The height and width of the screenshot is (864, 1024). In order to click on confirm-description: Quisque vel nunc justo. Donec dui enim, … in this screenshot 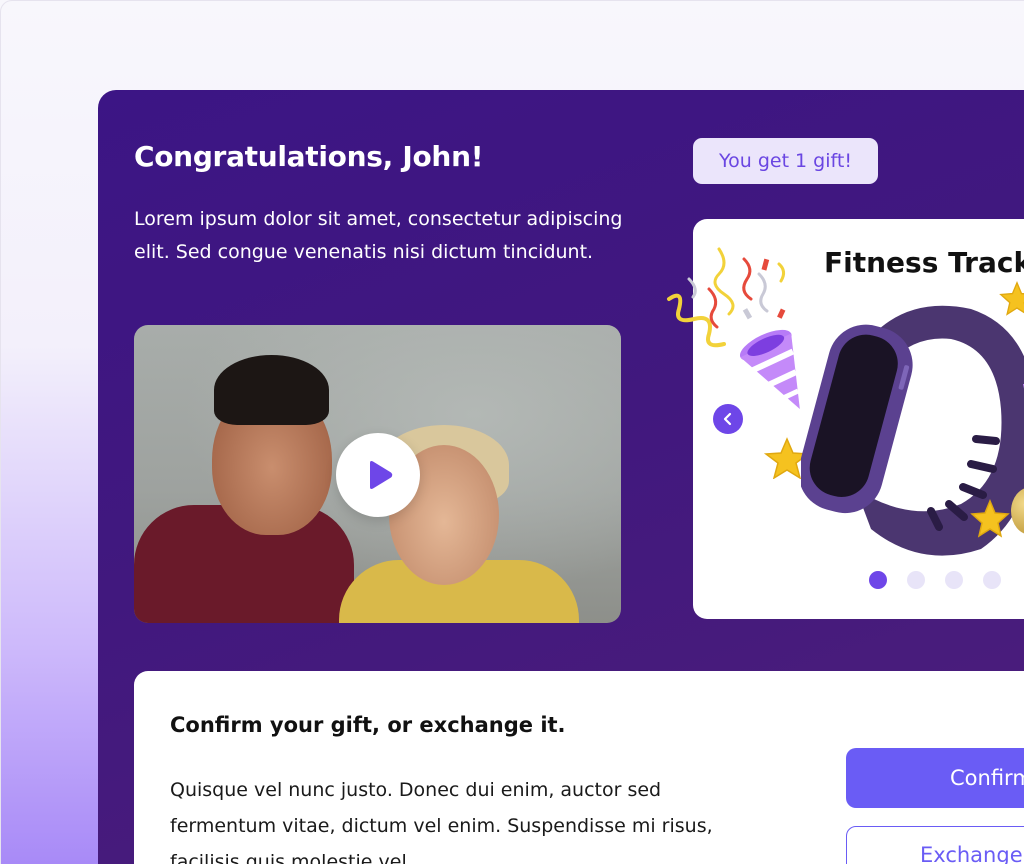, I will do `click(441, 821)`.